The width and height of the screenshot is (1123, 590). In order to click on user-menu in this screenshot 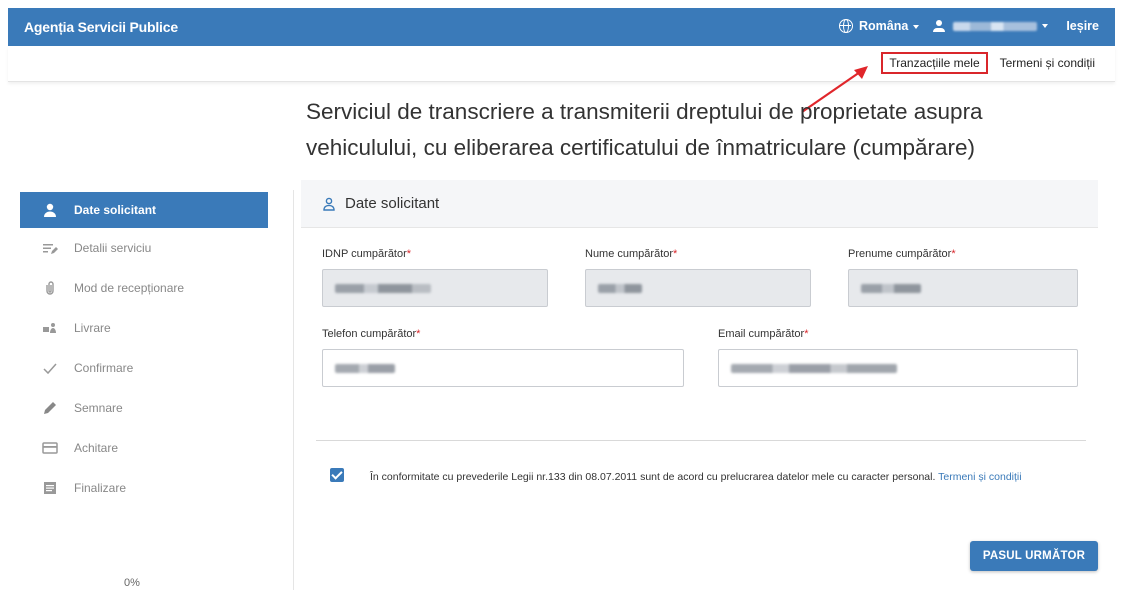, I will do `click(1001, 26)`.